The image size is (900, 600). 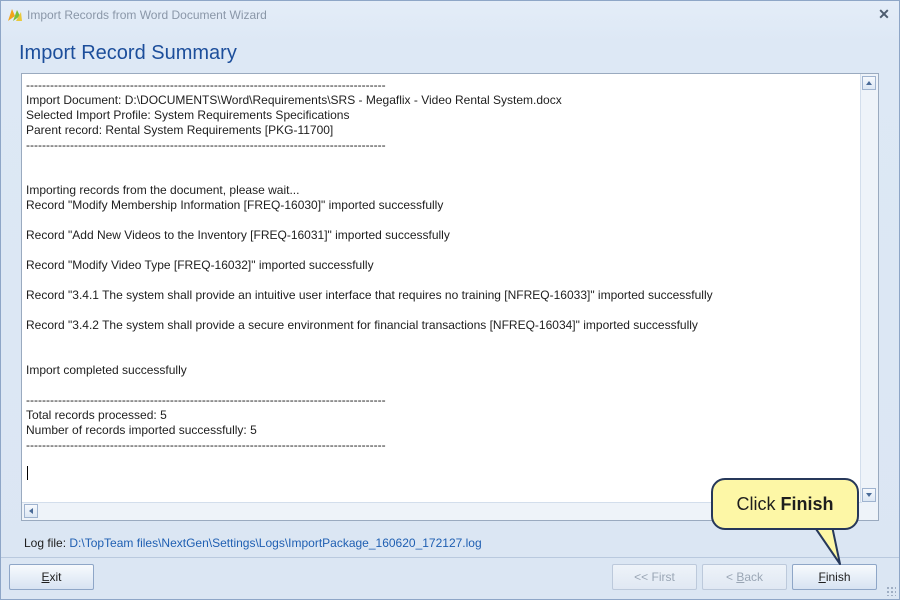 What do you see at coordinates (147, 15) in the screenshot?
I see `window-title: Import Records from Word Document Wizard` at bounding box center [147, 15].